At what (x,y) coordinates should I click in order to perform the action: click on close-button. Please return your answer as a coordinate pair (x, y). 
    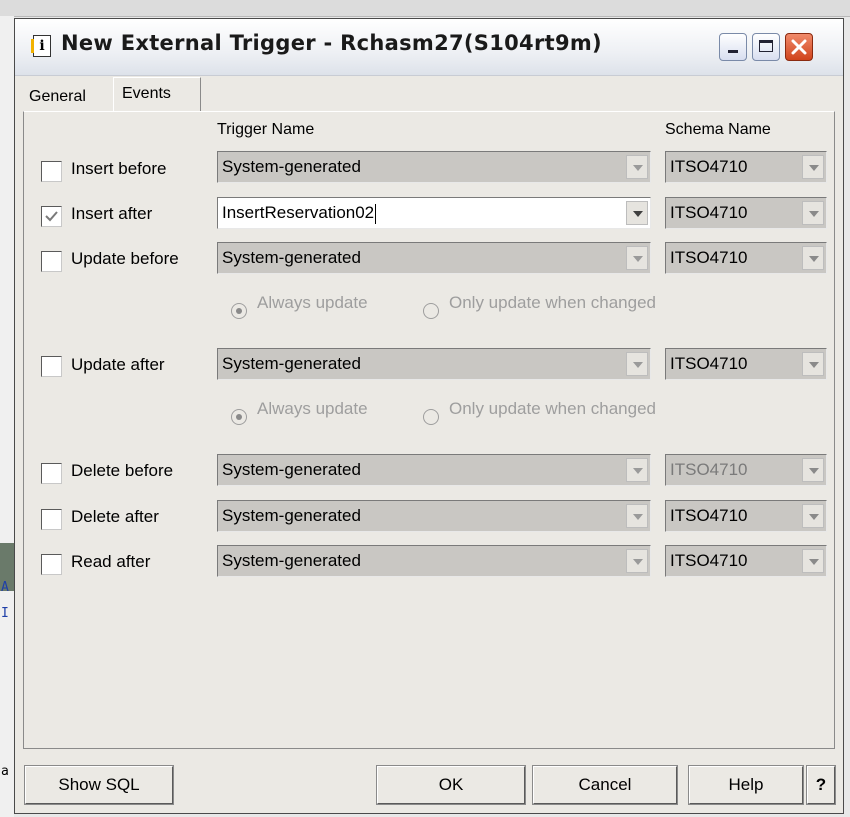
    Looking at the image, I should click on (799, 47).